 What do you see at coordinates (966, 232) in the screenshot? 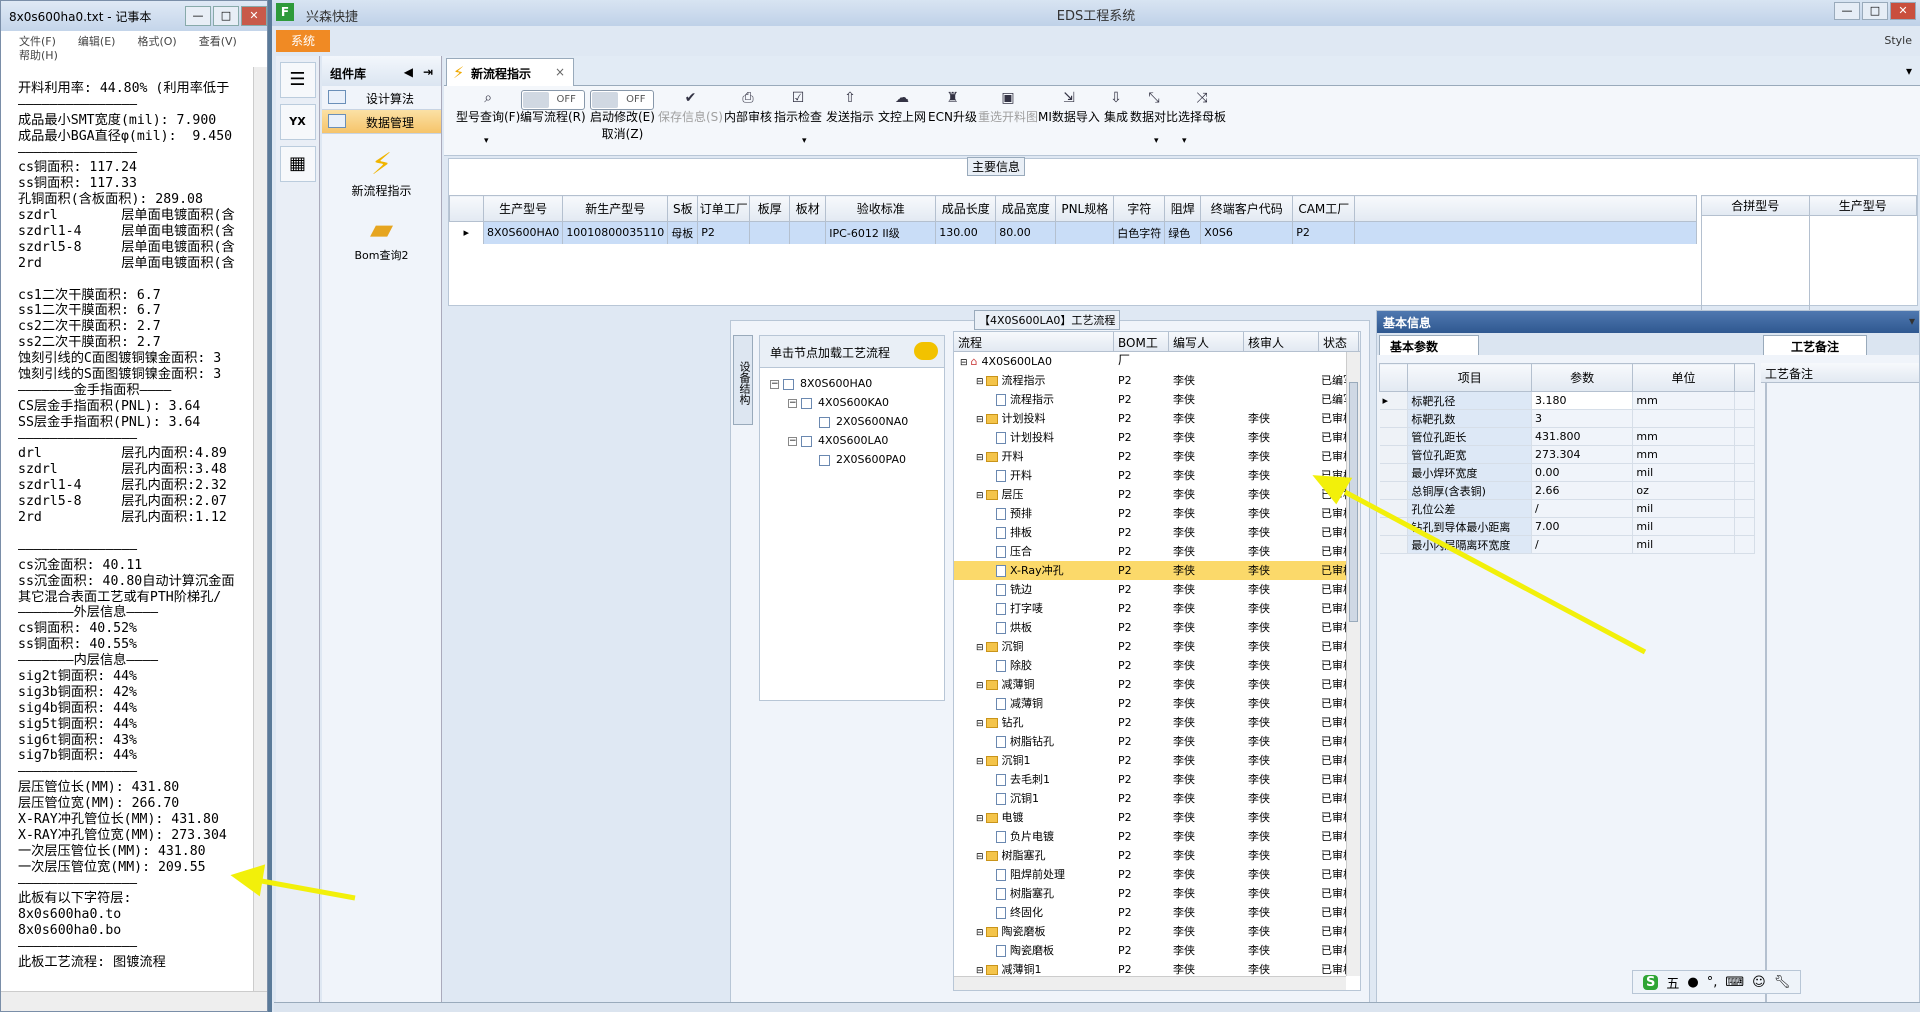
I see `cell: 130.00` at bounding box center [966, 232].